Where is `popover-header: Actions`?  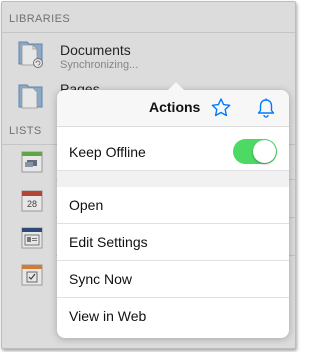 popover-header: Actions is located at coordinates (173, 108).